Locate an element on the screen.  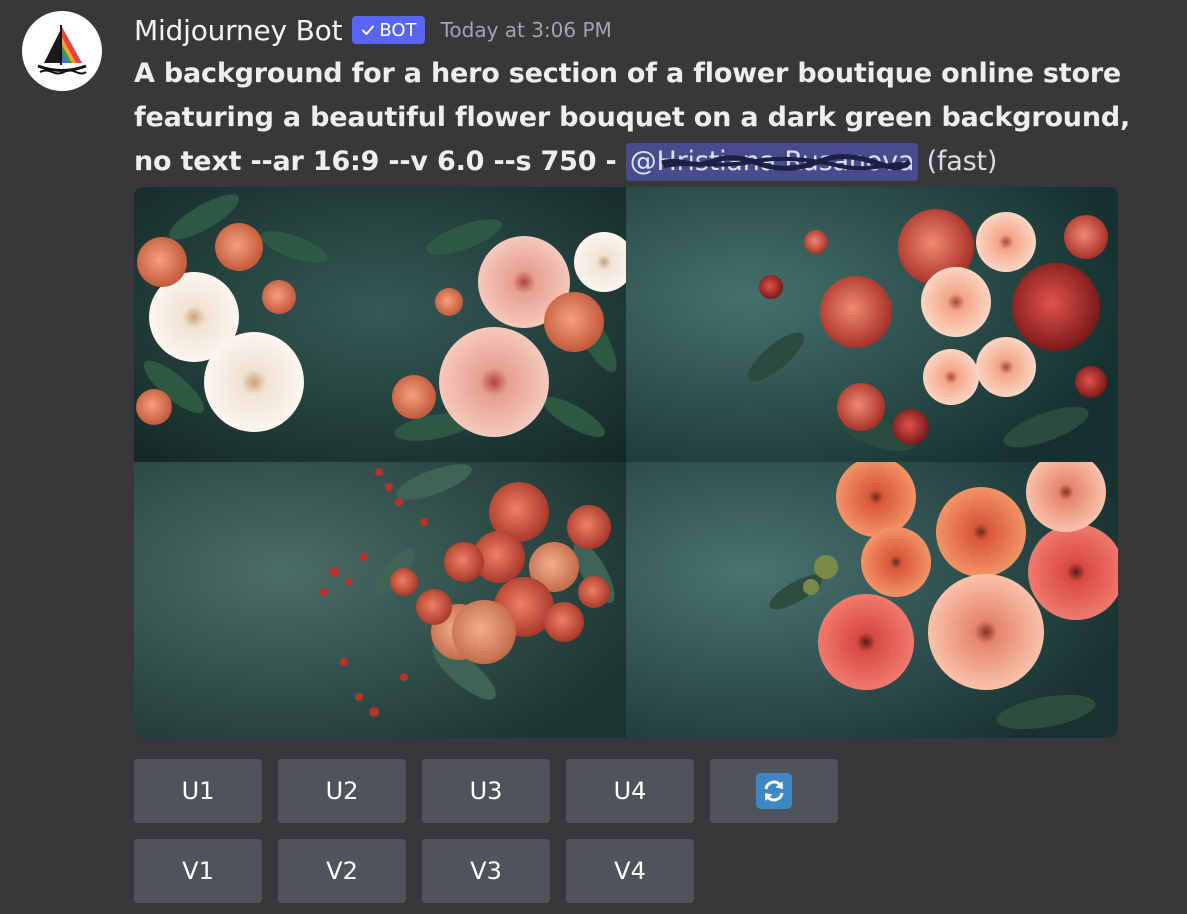
u4-button: U4 is located at coordinates (630, 791).